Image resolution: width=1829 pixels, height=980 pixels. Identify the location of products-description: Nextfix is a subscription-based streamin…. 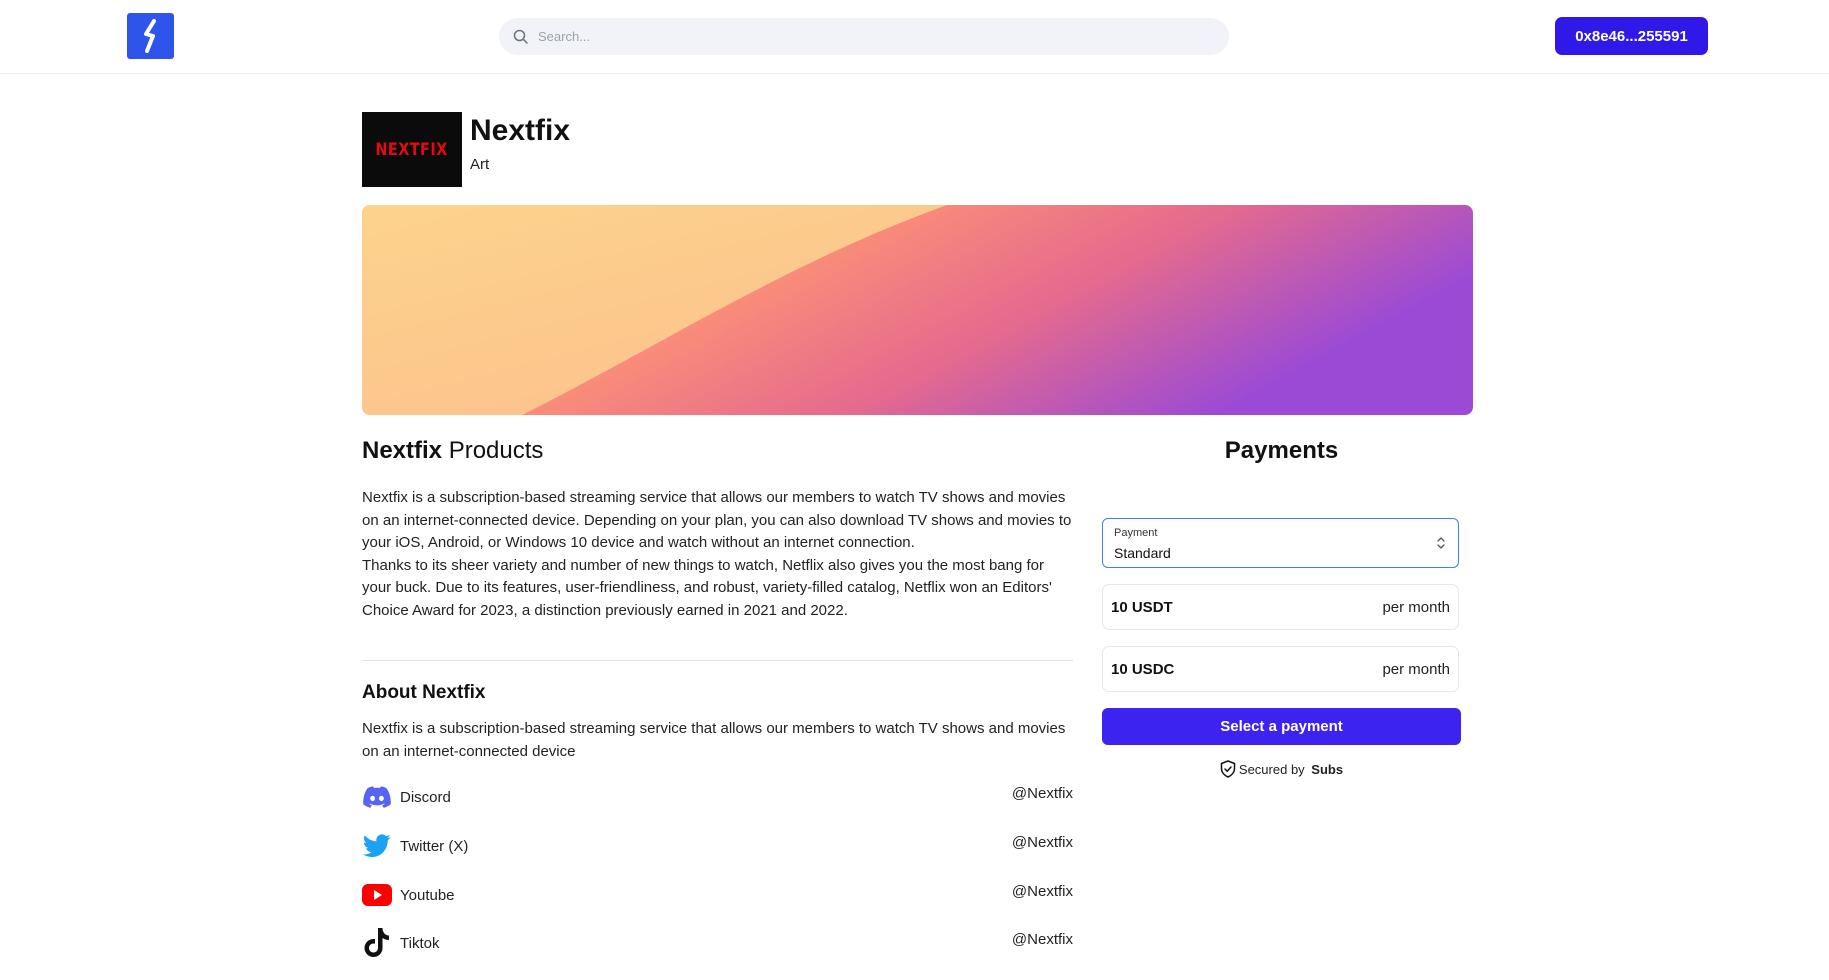
(718, 554).